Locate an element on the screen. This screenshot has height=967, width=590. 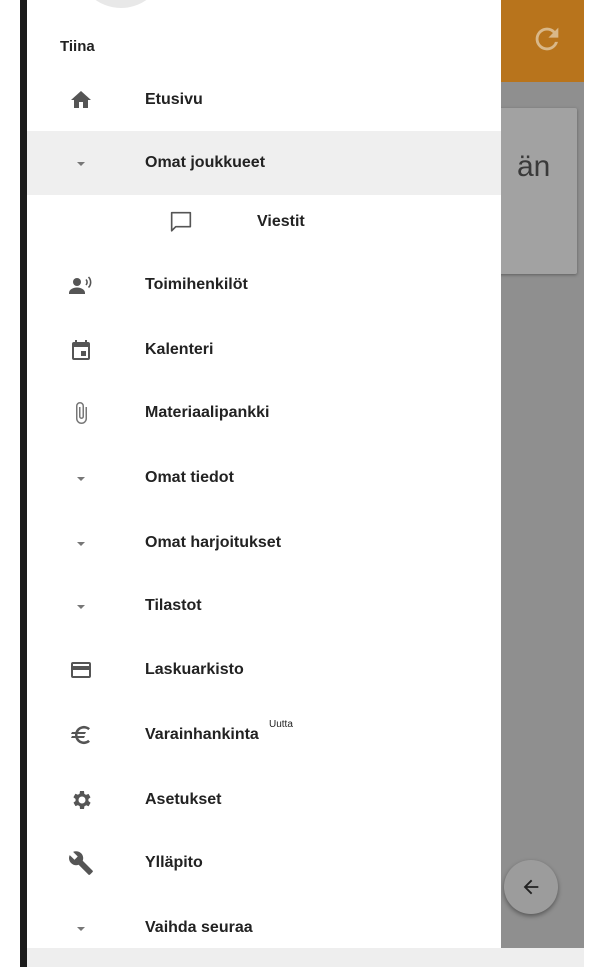
credit-card-icon is located at coordinates (81, 670).